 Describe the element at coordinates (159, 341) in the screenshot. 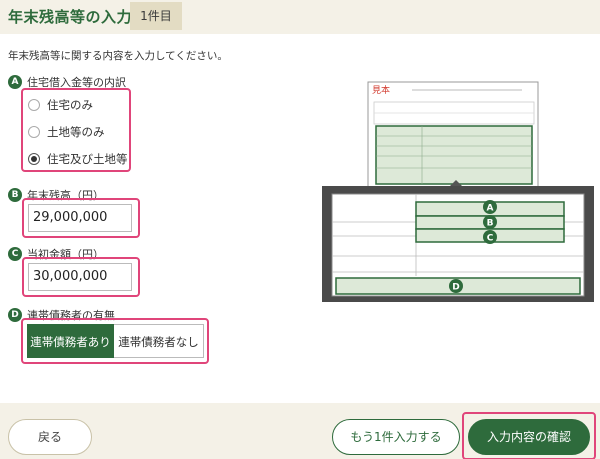

I see `joint-debtor-no-option: 連帯債務者なし` at that location.